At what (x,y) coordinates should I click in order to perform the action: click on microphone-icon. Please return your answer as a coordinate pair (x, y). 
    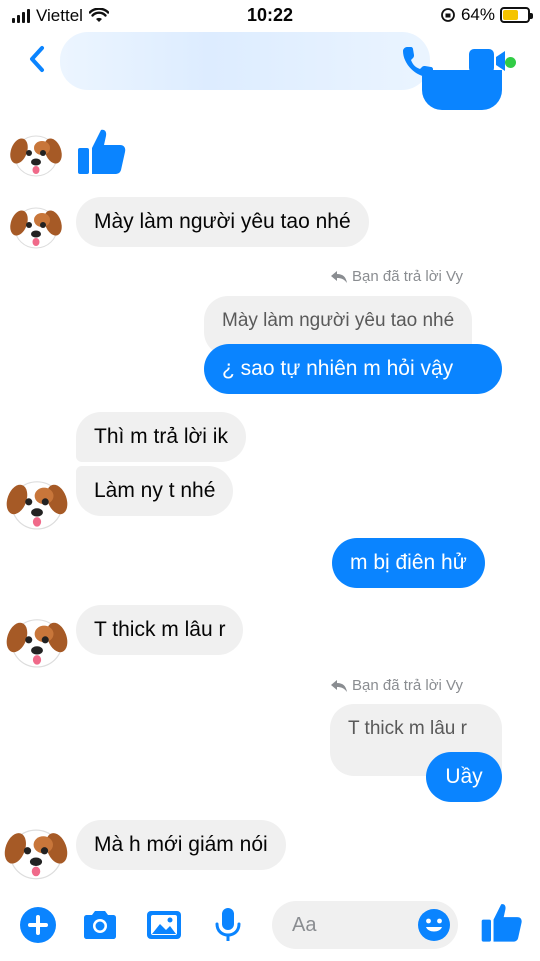
    Looking at the image, I should click on (228, 925).